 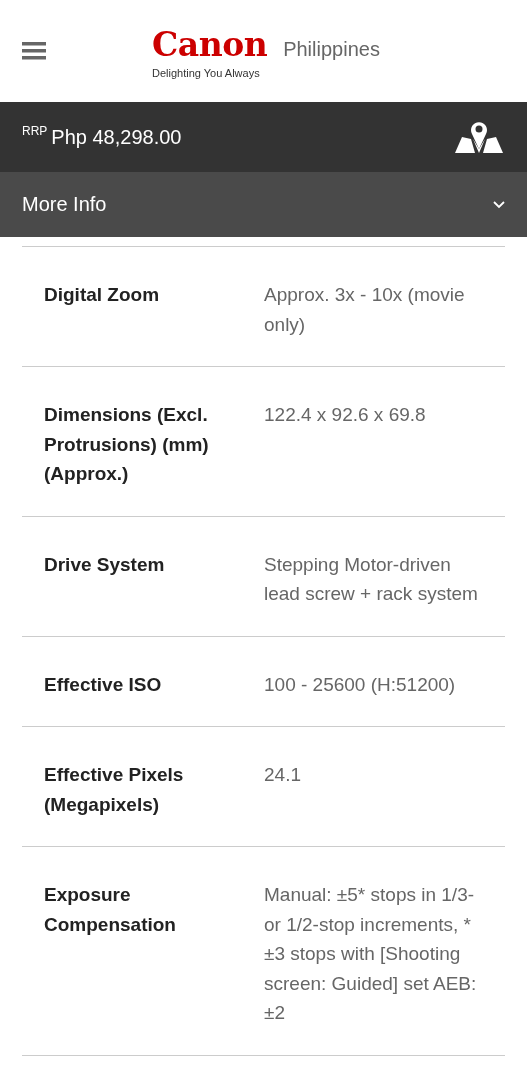 What do you see at coordinates (371, 954) in the screenshot?
I see `spec-value: Manual: ±5* stops in 1/3- or 1/2-stop increments, * ±3 stops with [Shooting screen: Guided] set AEB: ±2` at bounding box center [371, 954].